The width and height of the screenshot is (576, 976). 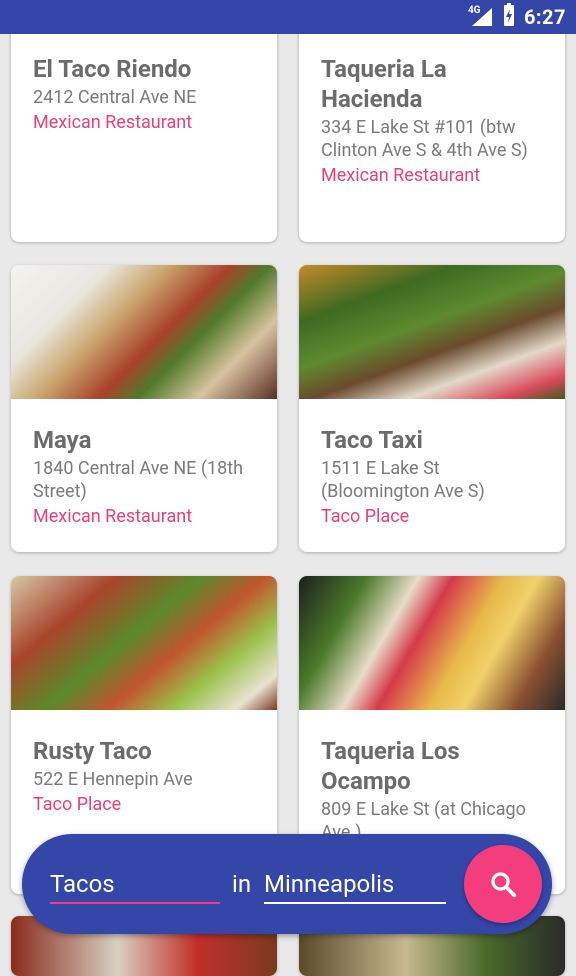 What do you see at coordinates (135, 884) in the screenshot?
I see `search-query-input: Tacos` at bounding box center [135, 884].